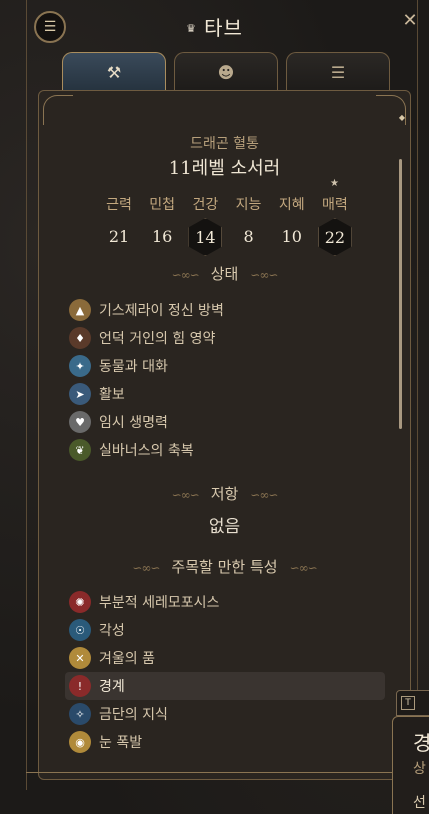 Image resolution: width=429 pixels, height=814 pixels. What do you see at coordinates (119, 205) in the screenshot?
I see `stat-label: 근력` at bounding box center [119, 205].